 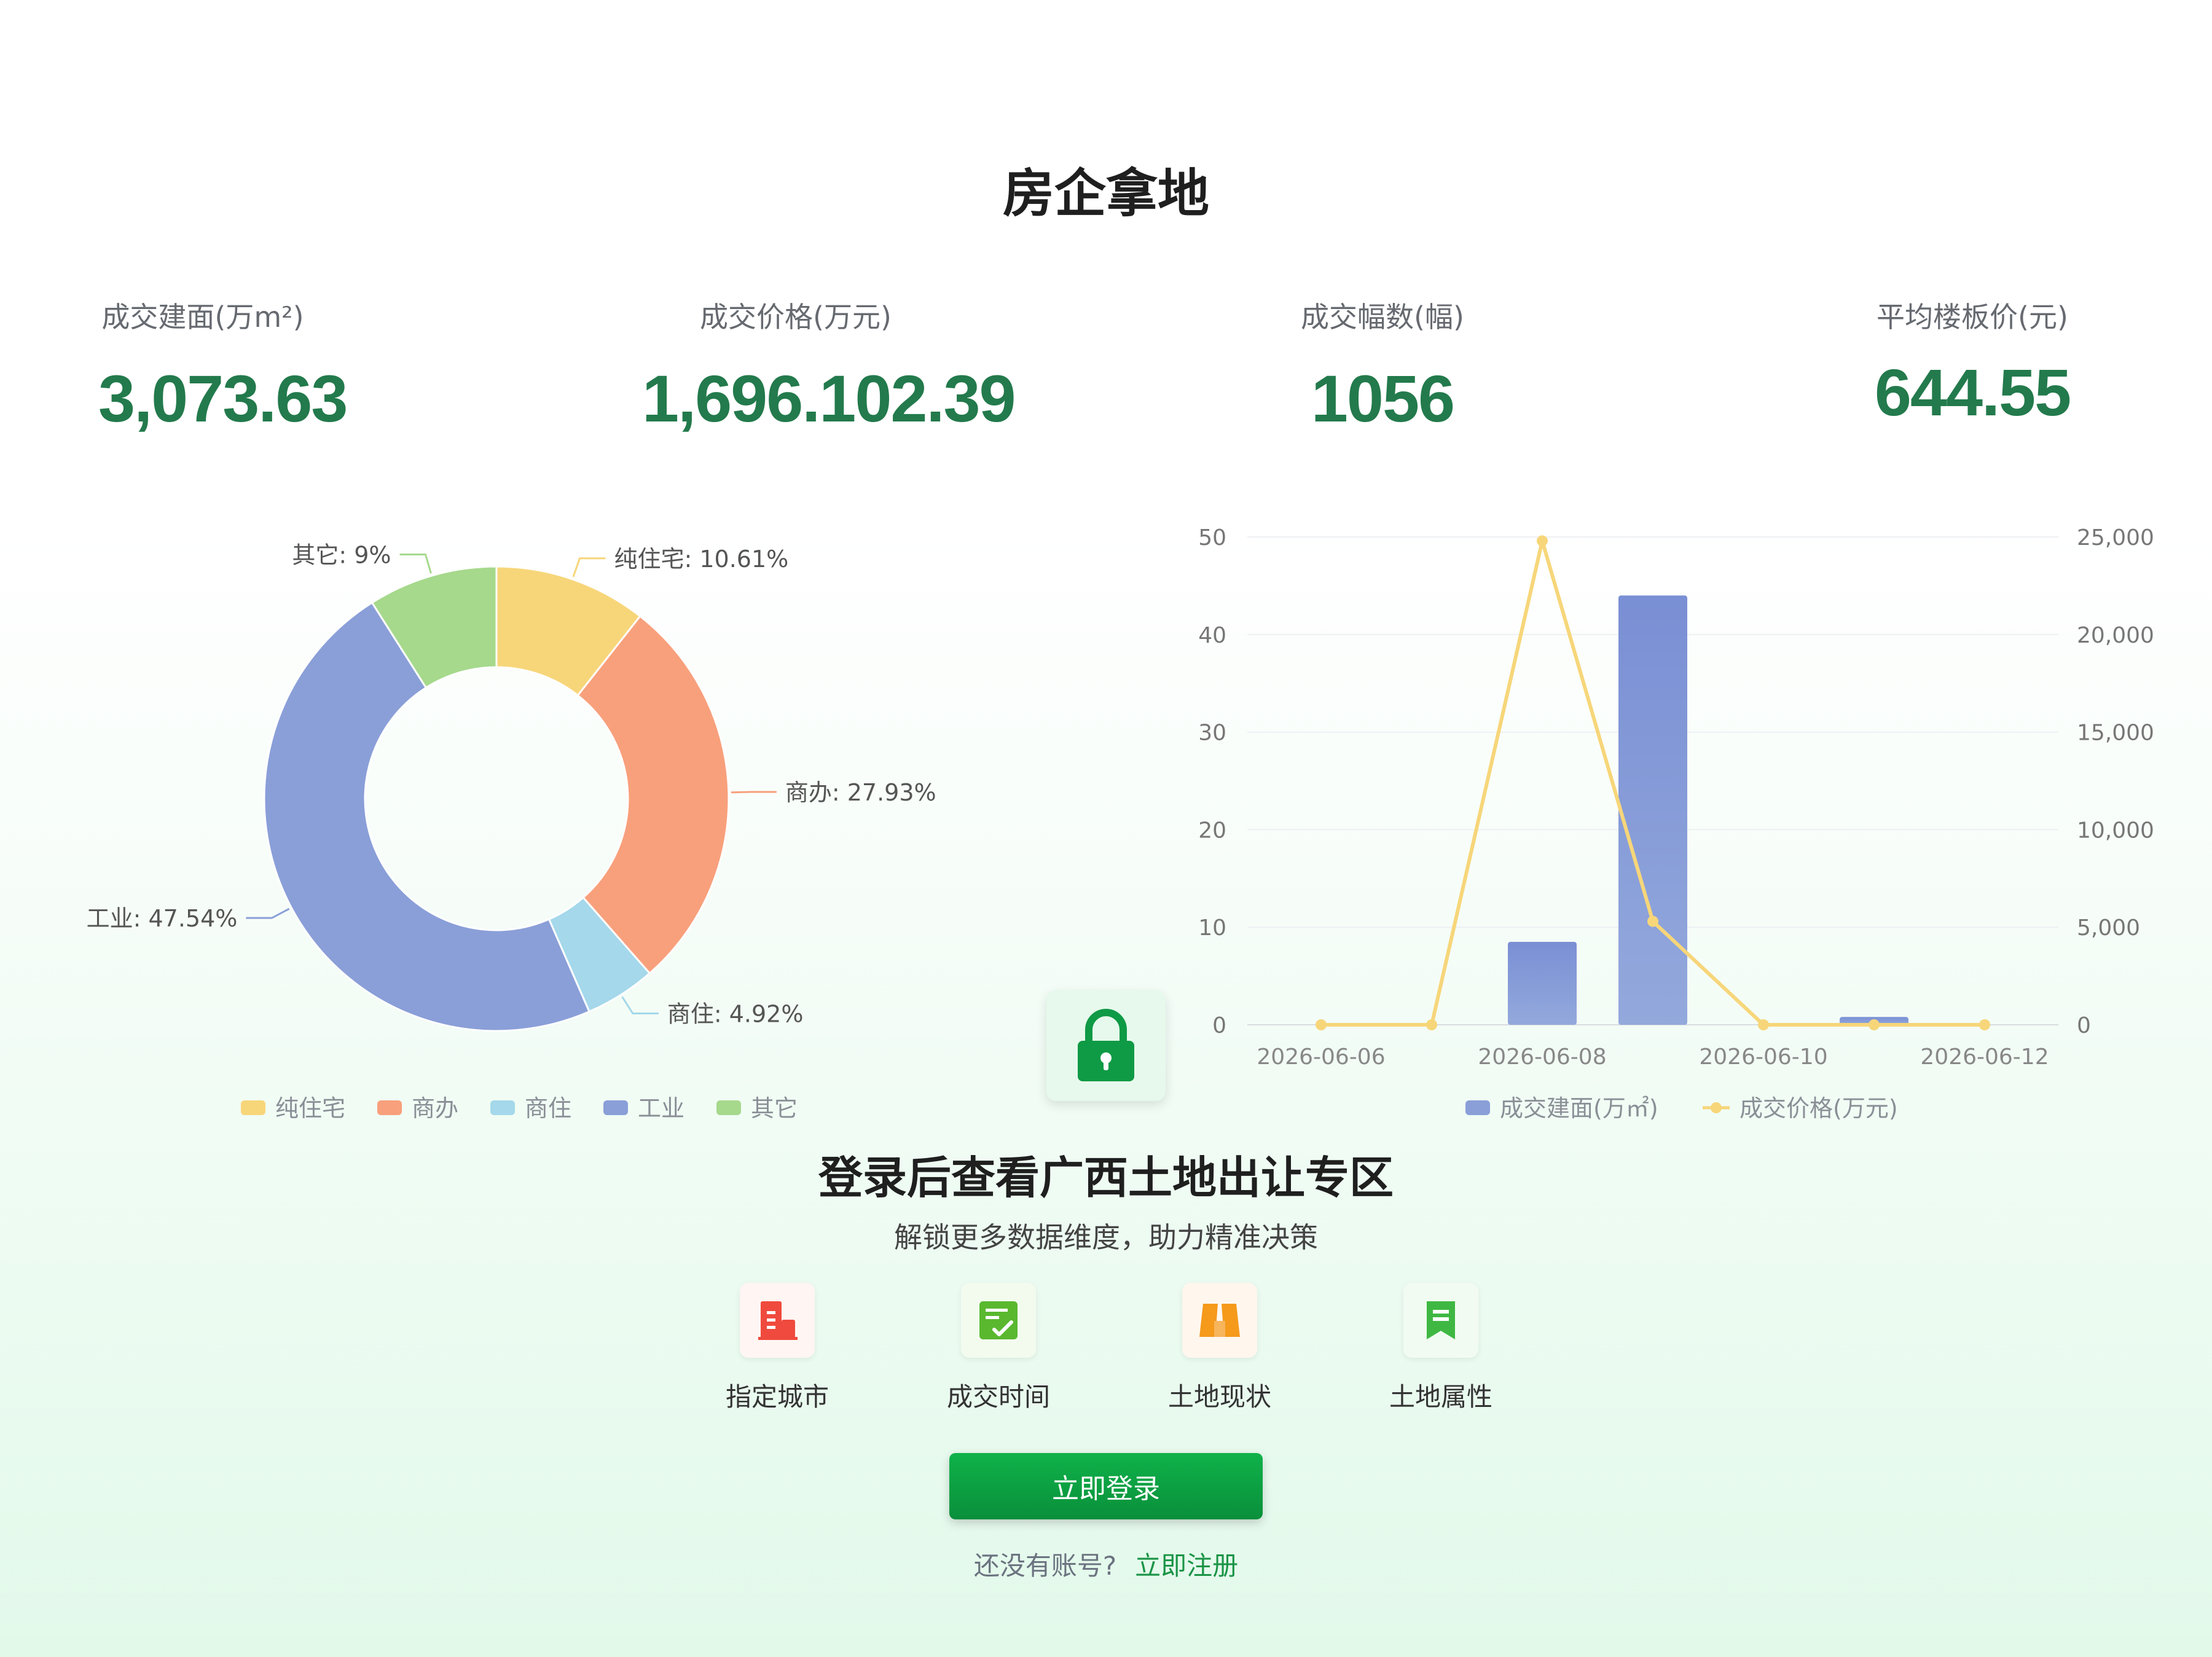 I want to click on feature-label: 指定城市, so click(x=777, y=1397).